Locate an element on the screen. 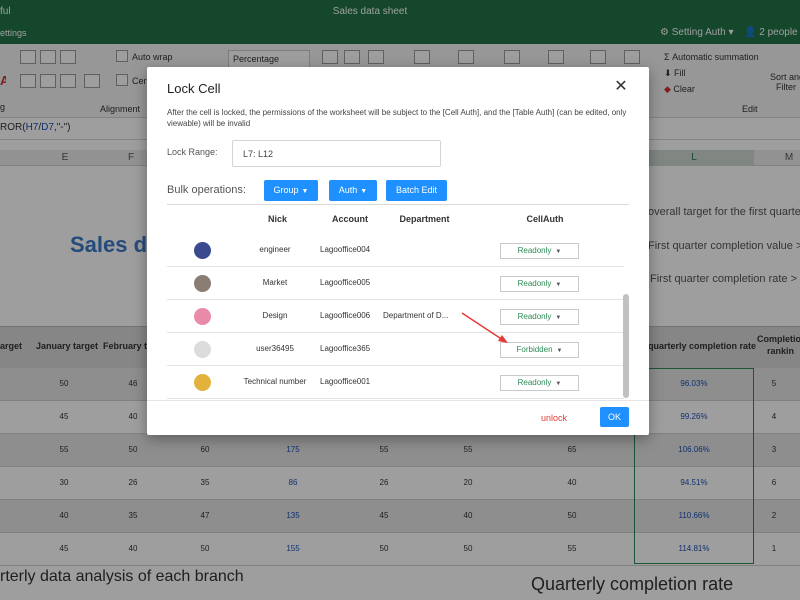 This screenshot has width=800, height=600. user-row: user36495 Lagooffice365 Forbidden ▼ is located at coordinates (395, 349).